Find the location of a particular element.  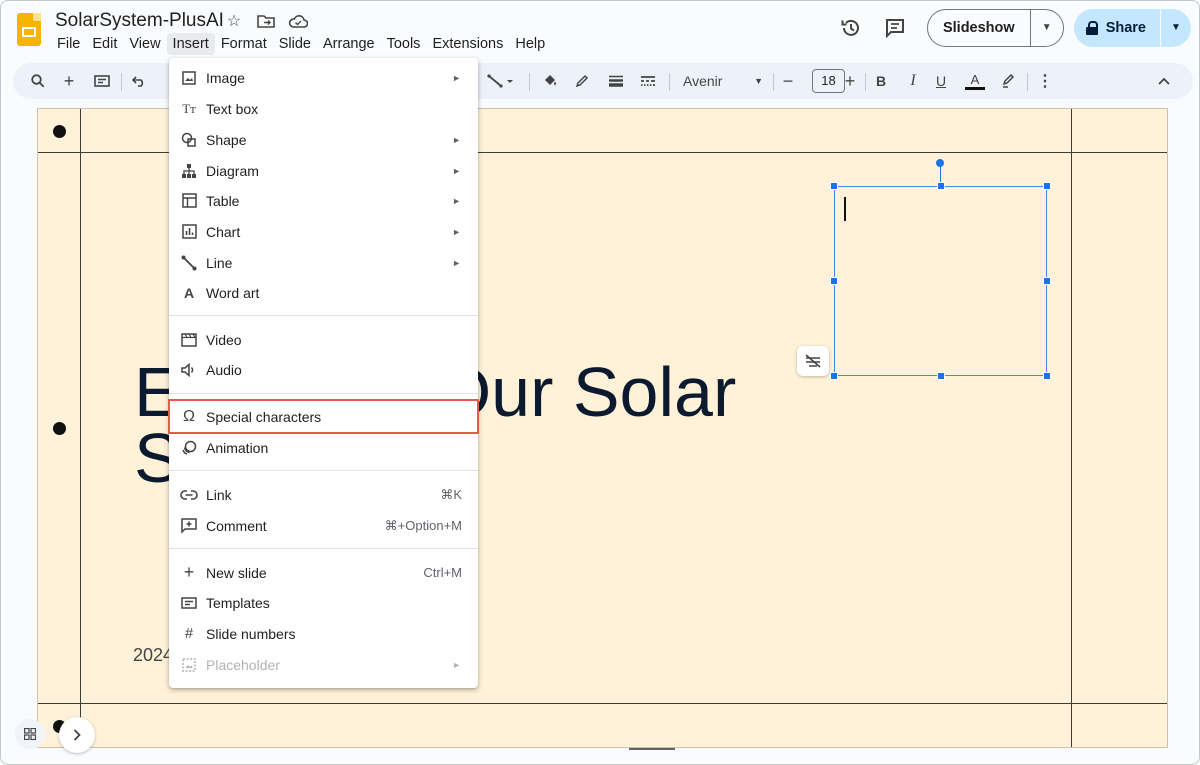

menu-item-table: Table ► is located at coordinates (323, 200).